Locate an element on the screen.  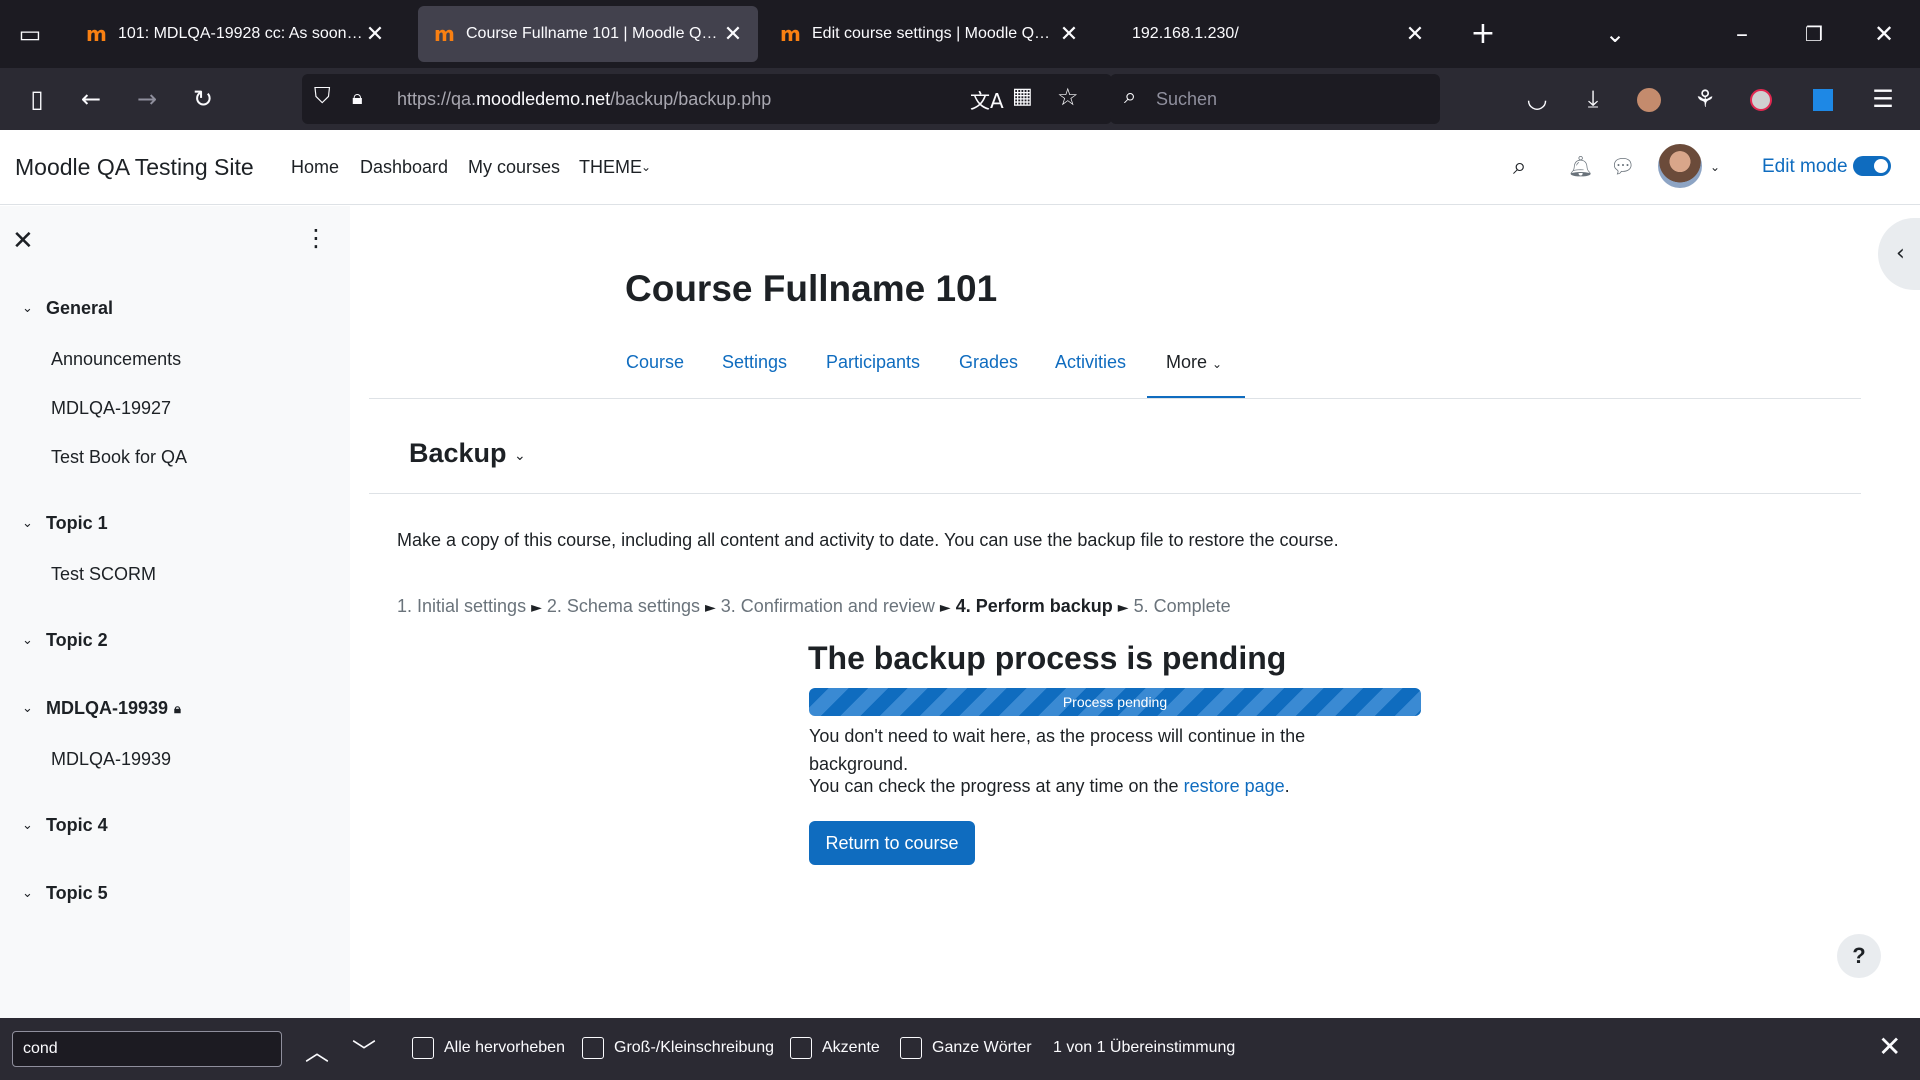
course-index-section: ⌄ Topic 5 is located at coordinates (65, 893).